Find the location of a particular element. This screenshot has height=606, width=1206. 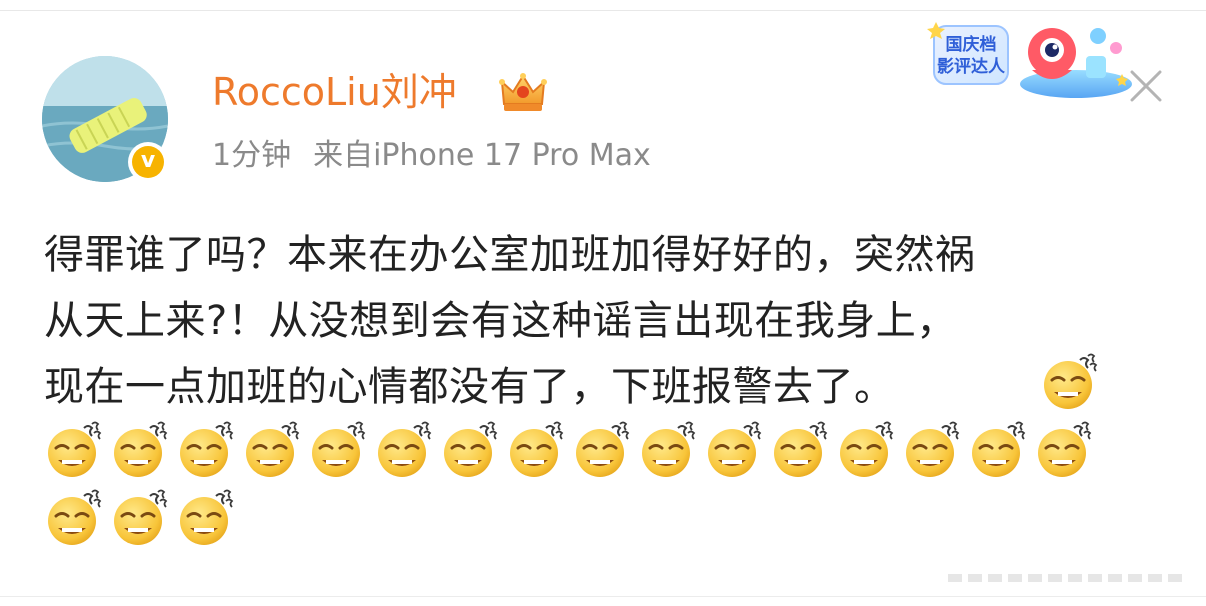

post-meta: 1分钟 来自iPhone 17 Pro Max is located at coordinates (431, 156).